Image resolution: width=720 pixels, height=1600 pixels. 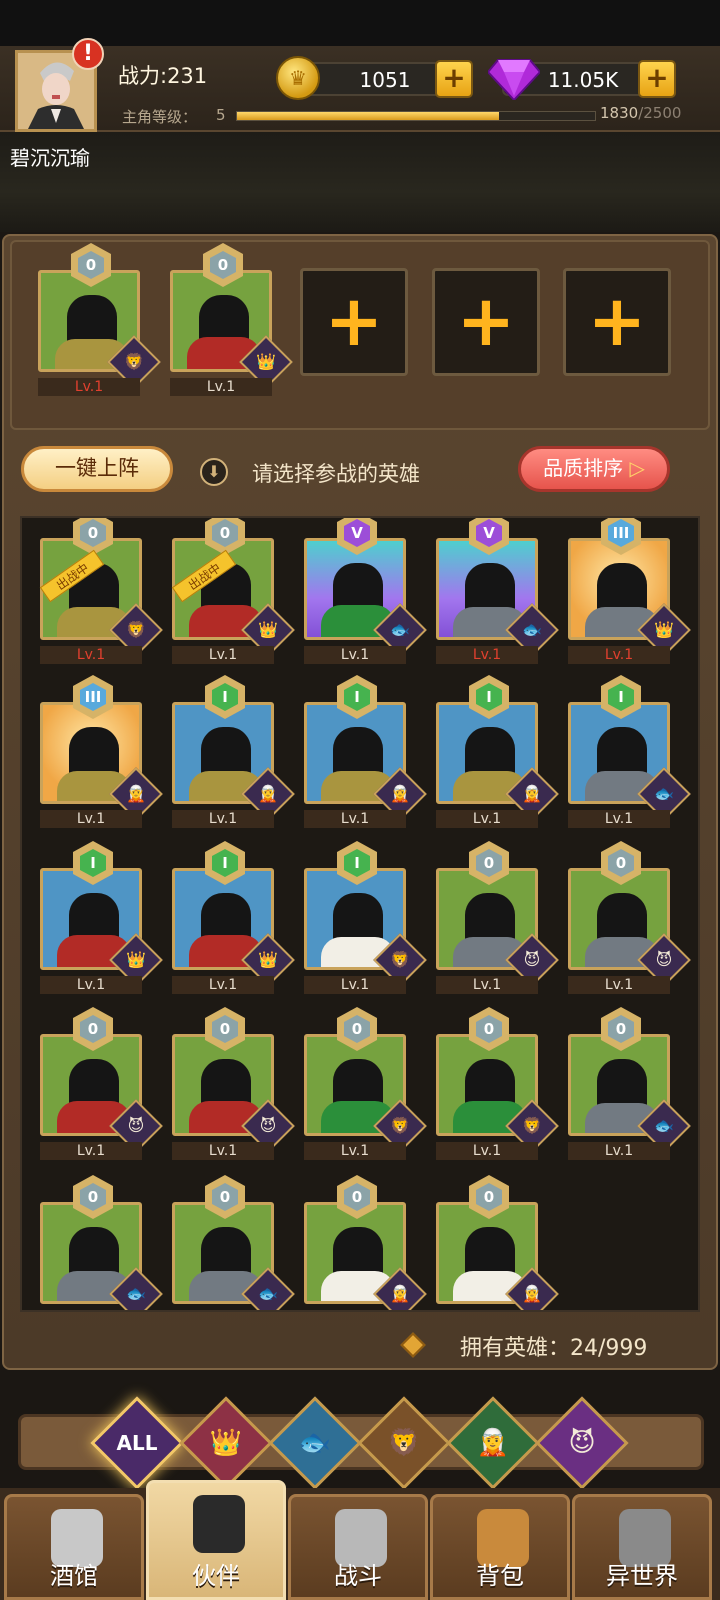 What do you see at coordinates (137, 1443) in the screenshot?
I see `filter-all-button: ALL` at bounding box center [137, 1443].